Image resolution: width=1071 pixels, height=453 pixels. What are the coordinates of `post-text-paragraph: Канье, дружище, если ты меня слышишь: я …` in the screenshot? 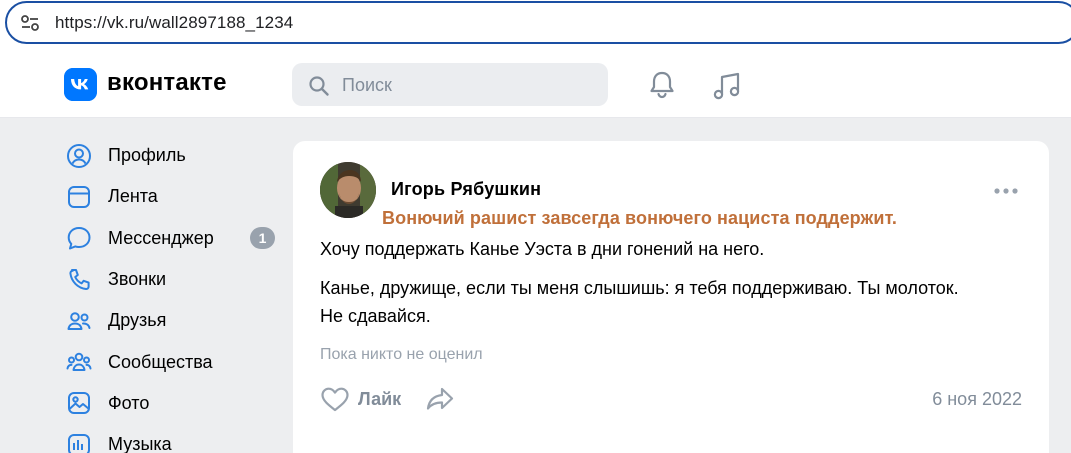 It's located at (675, 302).